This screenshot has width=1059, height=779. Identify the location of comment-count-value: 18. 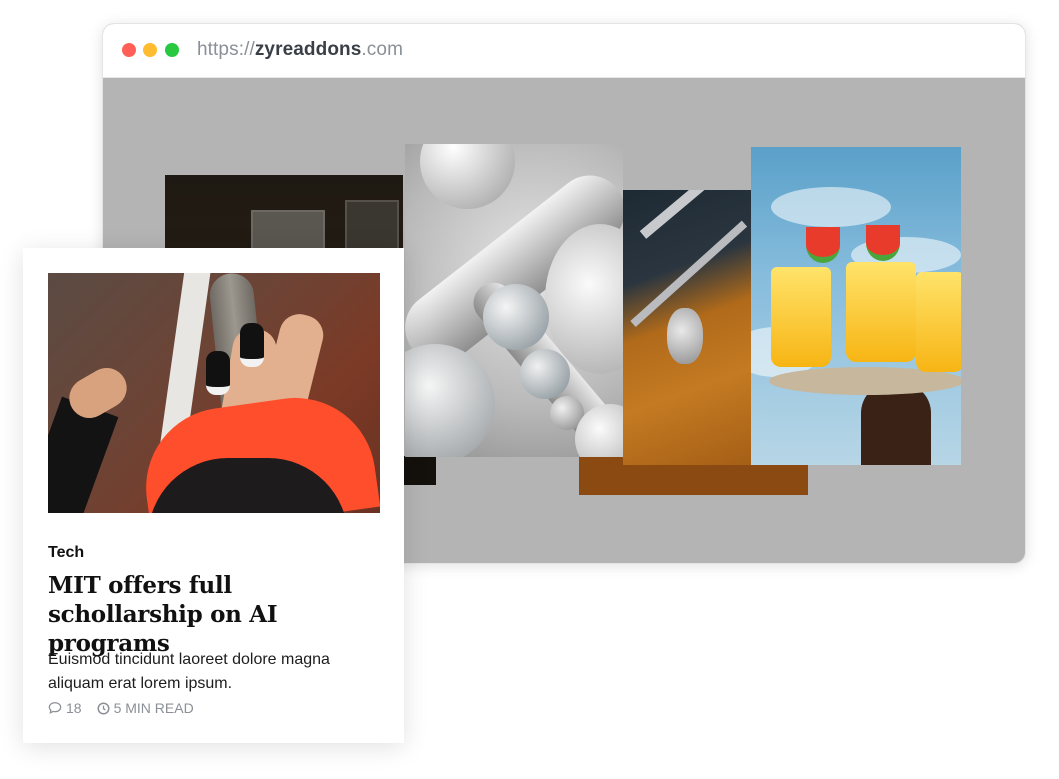
(74, 708).